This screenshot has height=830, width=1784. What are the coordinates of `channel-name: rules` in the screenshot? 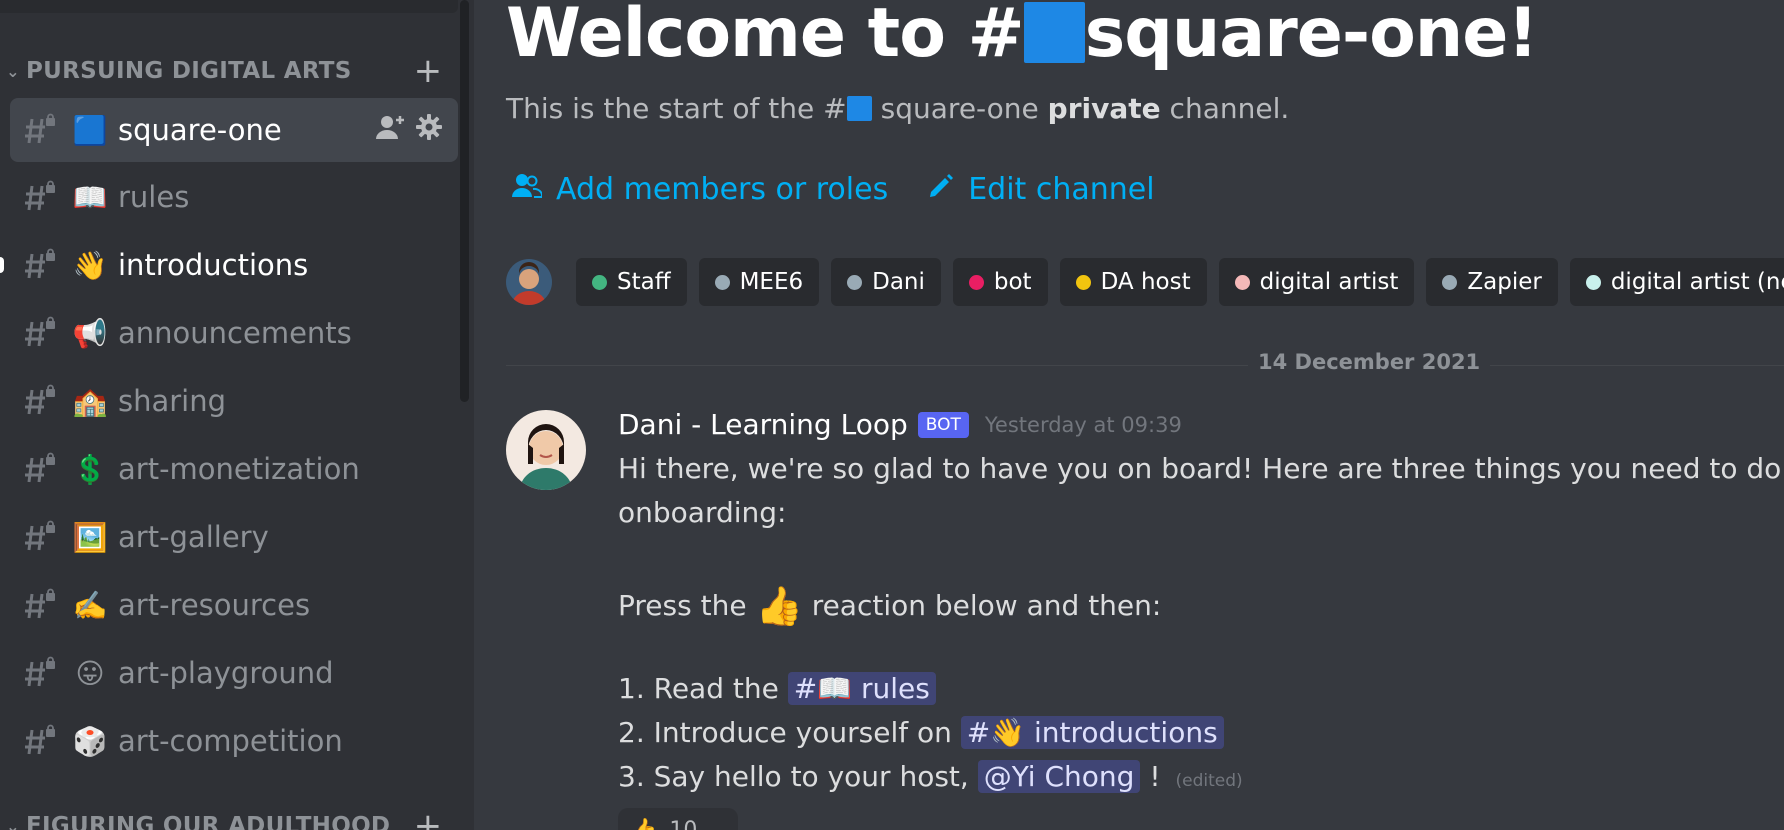 It's located at (154, 197).